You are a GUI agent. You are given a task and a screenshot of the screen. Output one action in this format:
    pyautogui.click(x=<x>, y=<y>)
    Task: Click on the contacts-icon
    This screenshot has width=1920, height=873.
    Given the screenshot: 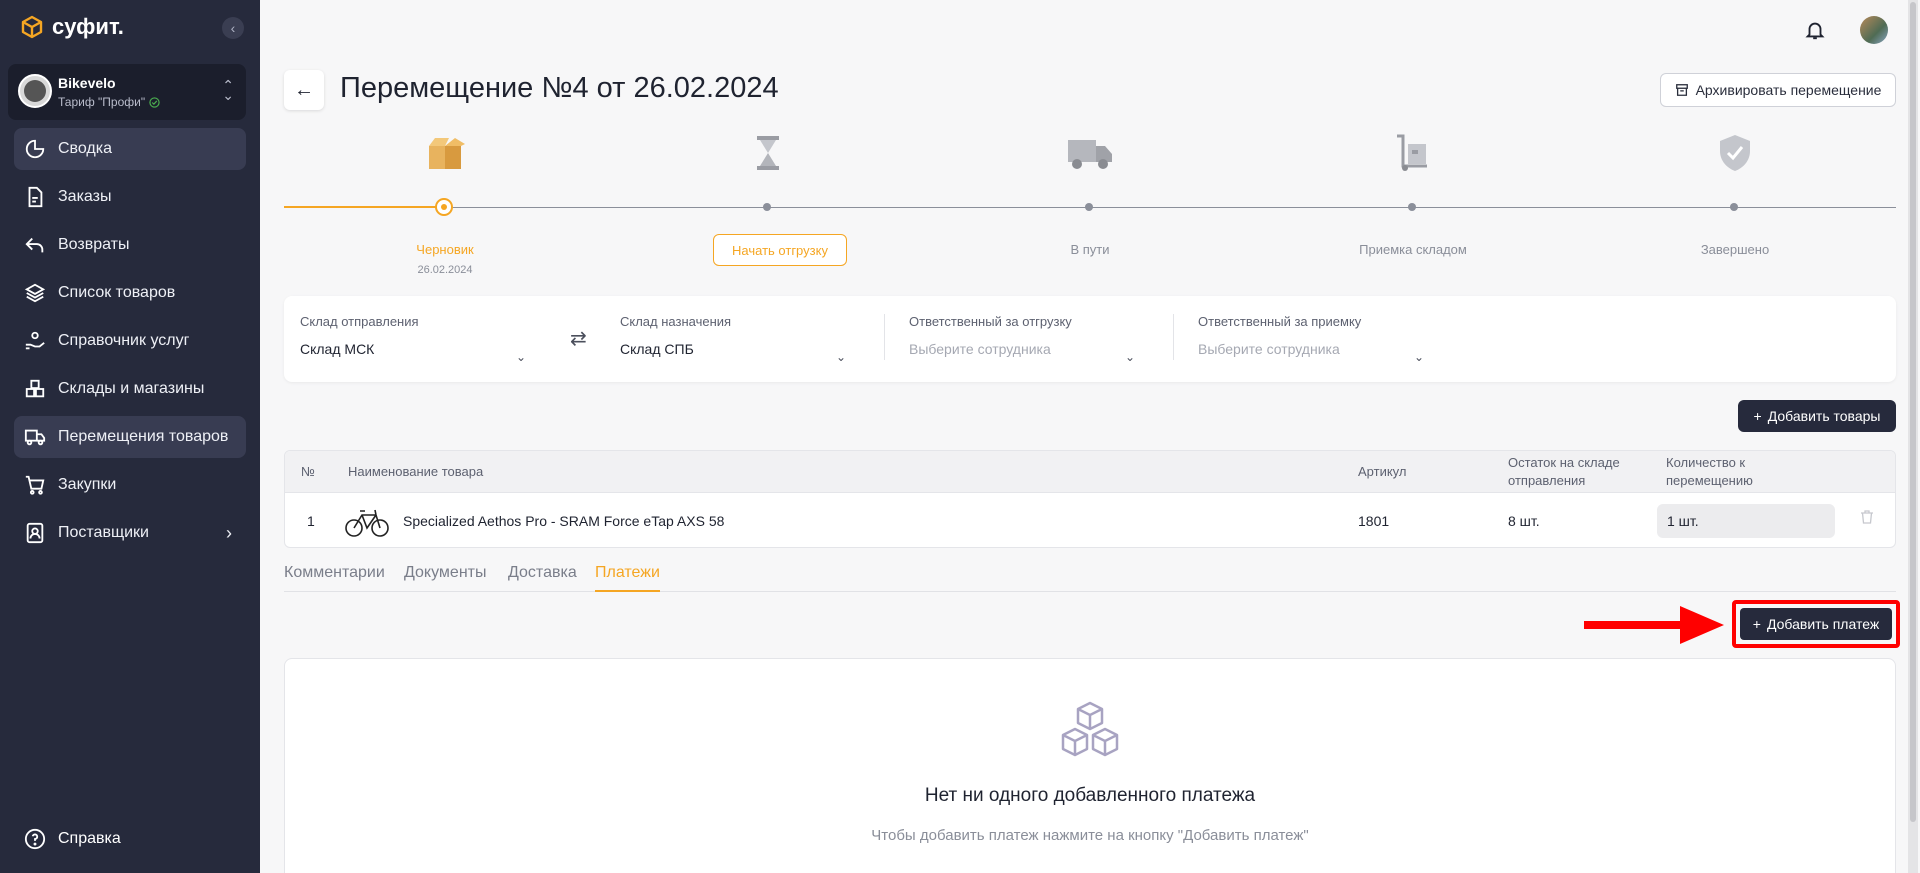 What is the action you would take?
    pyautogui.click(x=35, y=533)
    